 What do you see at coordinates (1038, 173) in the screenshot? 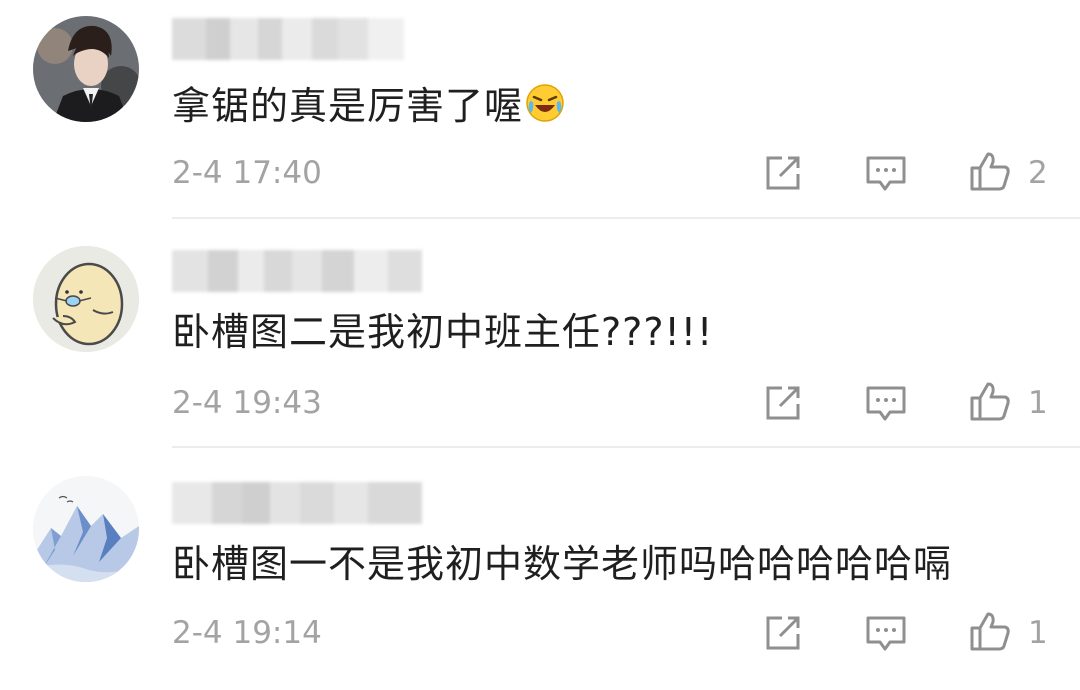
I see `like-count: 2` at bounding box center [1038, 173].